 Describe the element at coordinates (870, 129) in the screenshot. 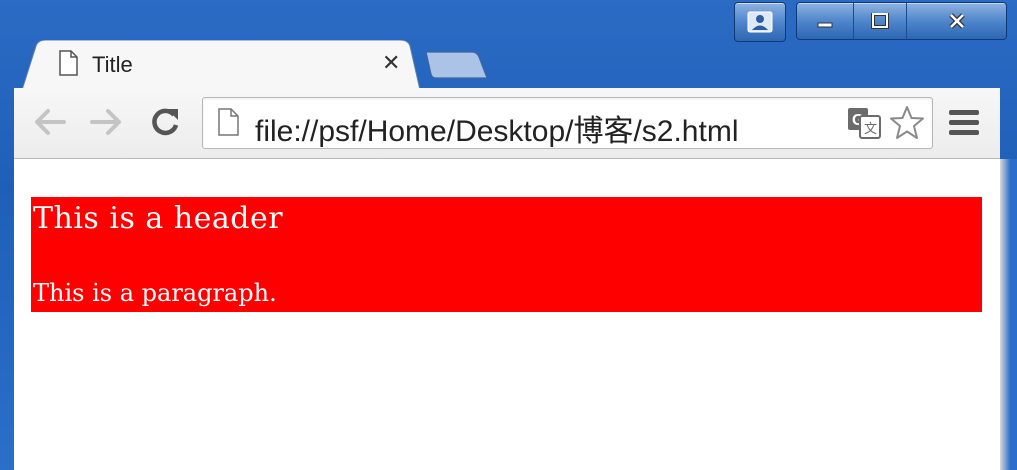

I see `svg-text: 文` at that location.